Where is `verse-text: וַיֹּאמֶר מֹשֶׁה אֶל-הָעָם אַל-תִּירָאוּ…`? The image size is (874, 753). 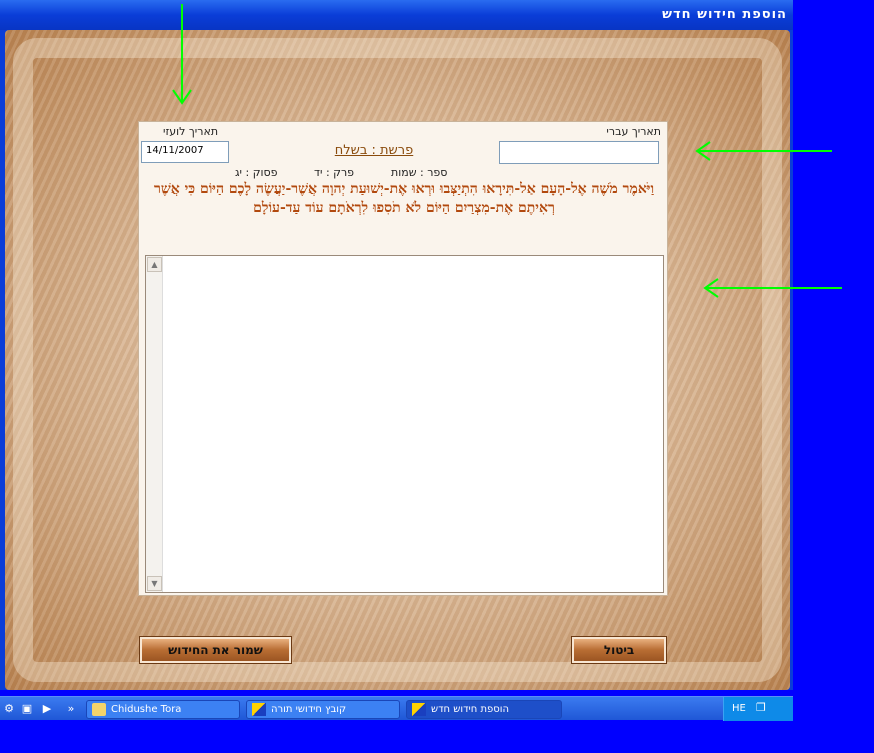
verse-text: וַיֹּאמֶר מֹשֶׁה אֶל-הָעָם אַל-תִּירָאוּ… is located at coordinates (404, 198).